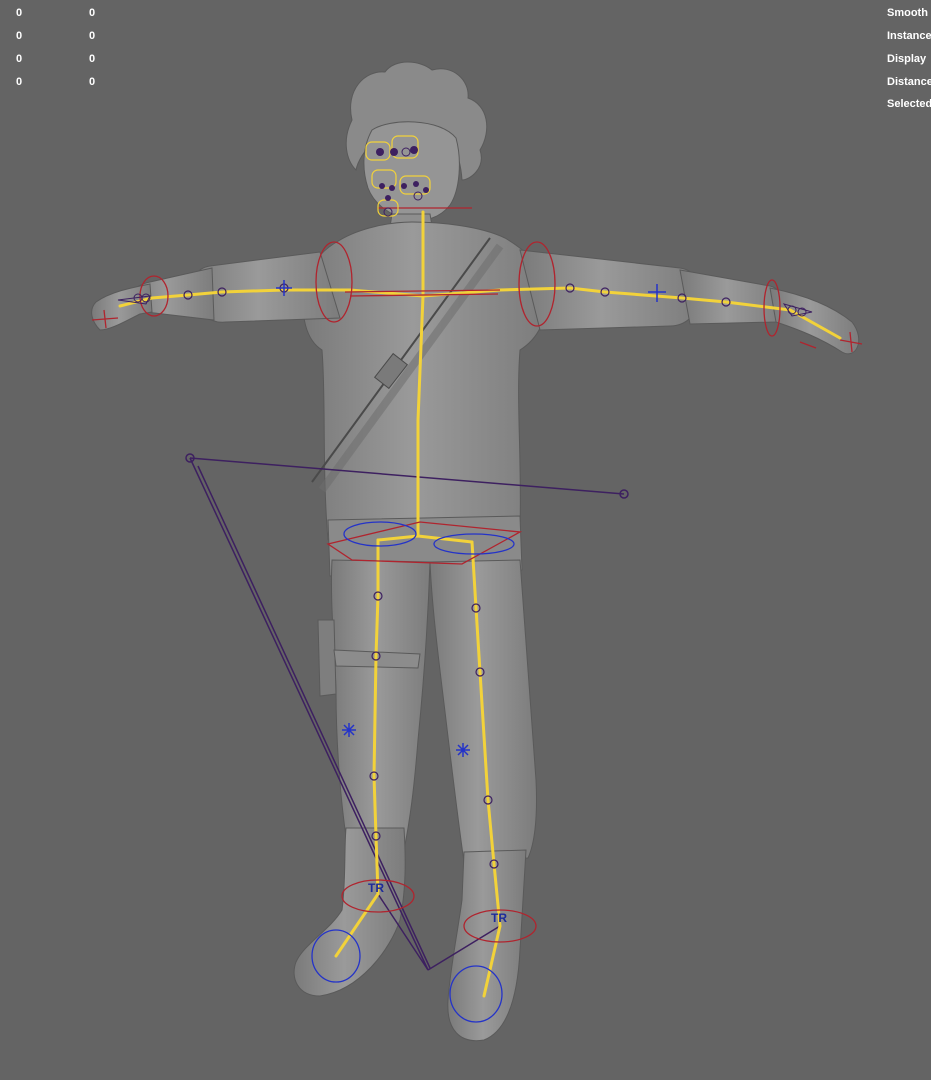 This screenshot has height=1080, width=931. I want to click on forearm-right-mesh, so click(732, 297).